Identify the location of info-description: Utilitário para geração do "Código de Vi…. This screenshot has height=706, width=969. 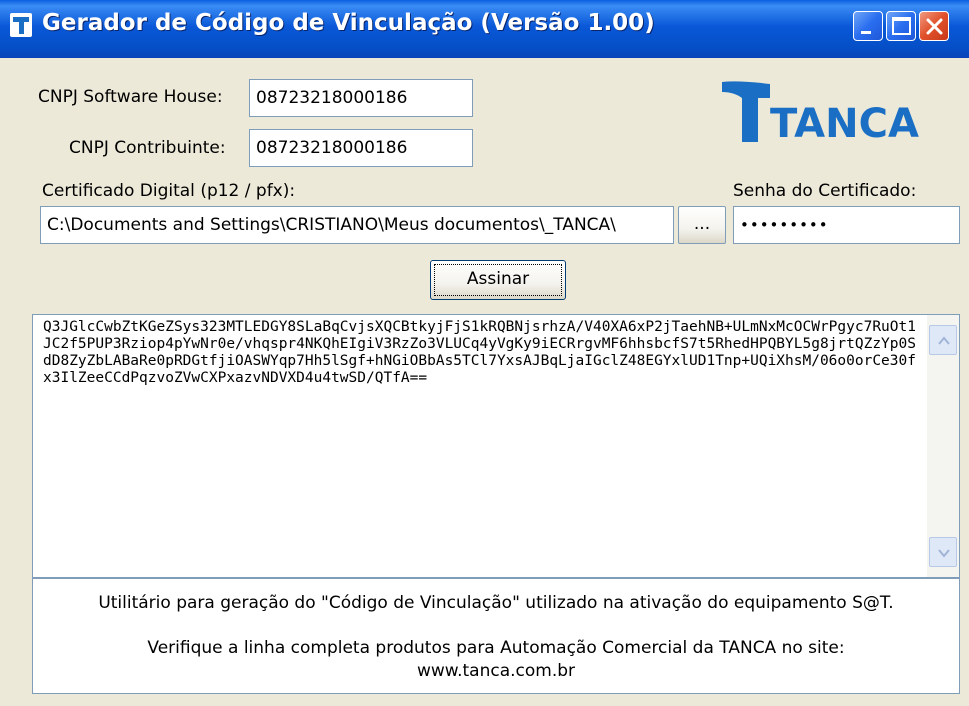
(496, 603).